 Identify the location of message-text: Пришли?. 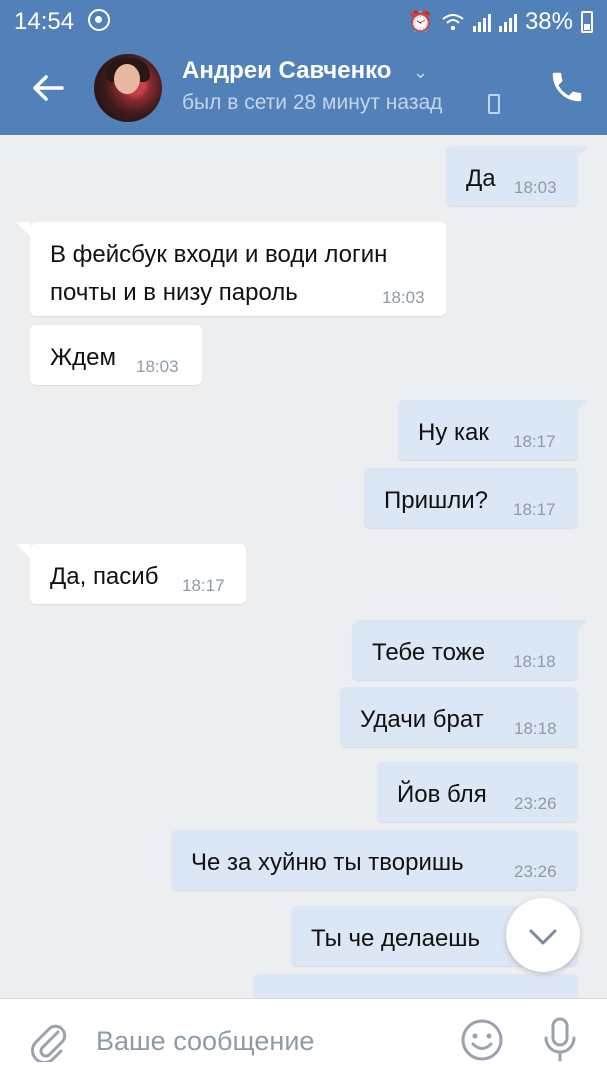
(436, 500).